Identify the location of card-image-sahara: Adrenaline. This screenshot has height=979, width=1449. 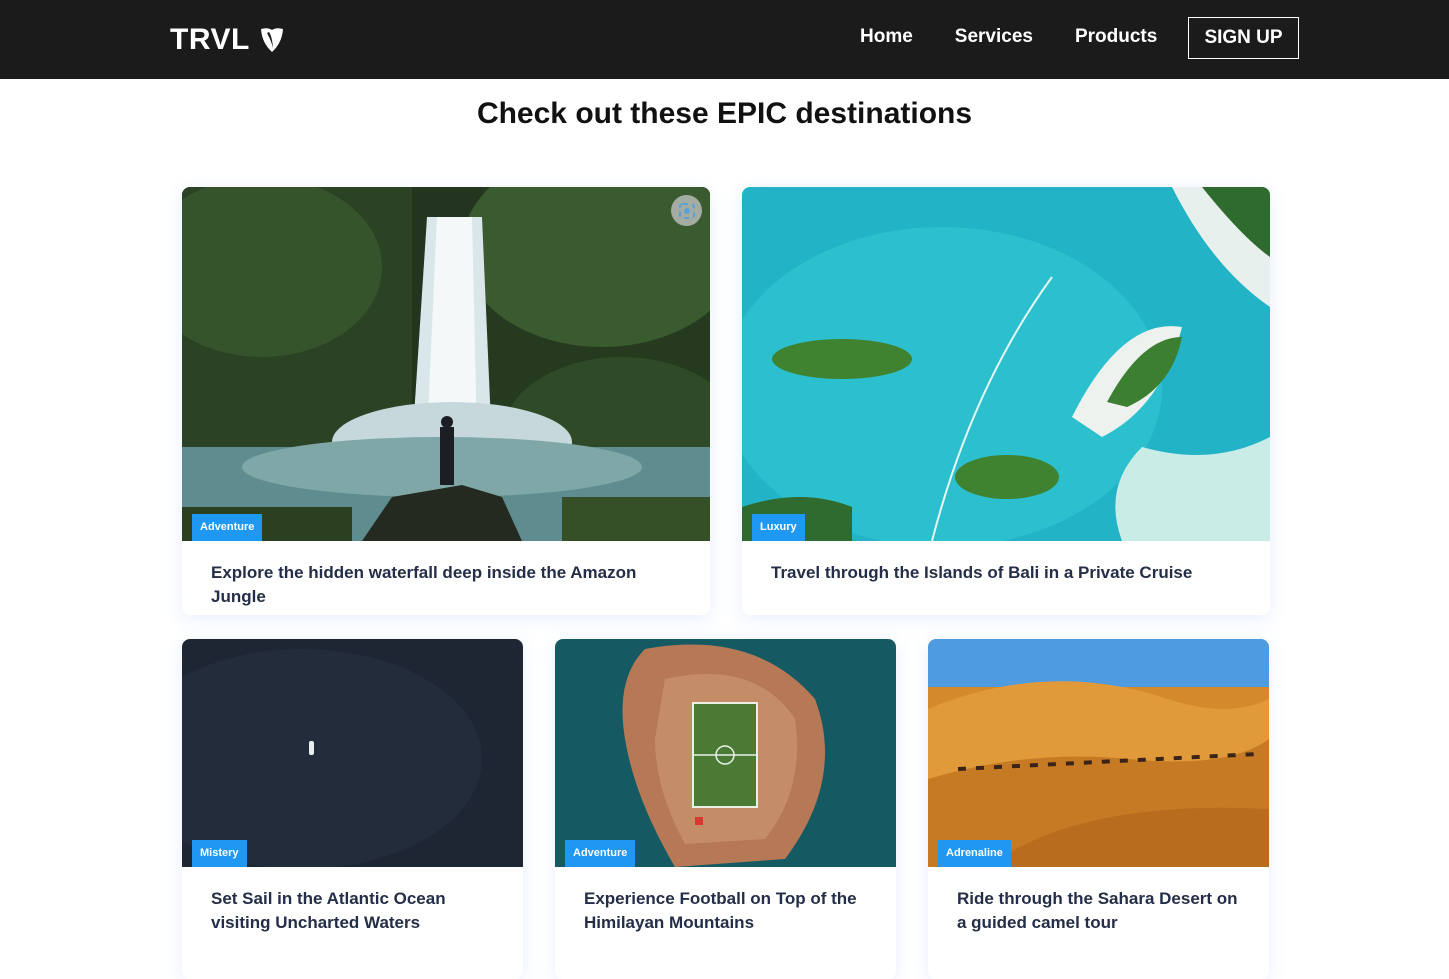
(1098, 753).